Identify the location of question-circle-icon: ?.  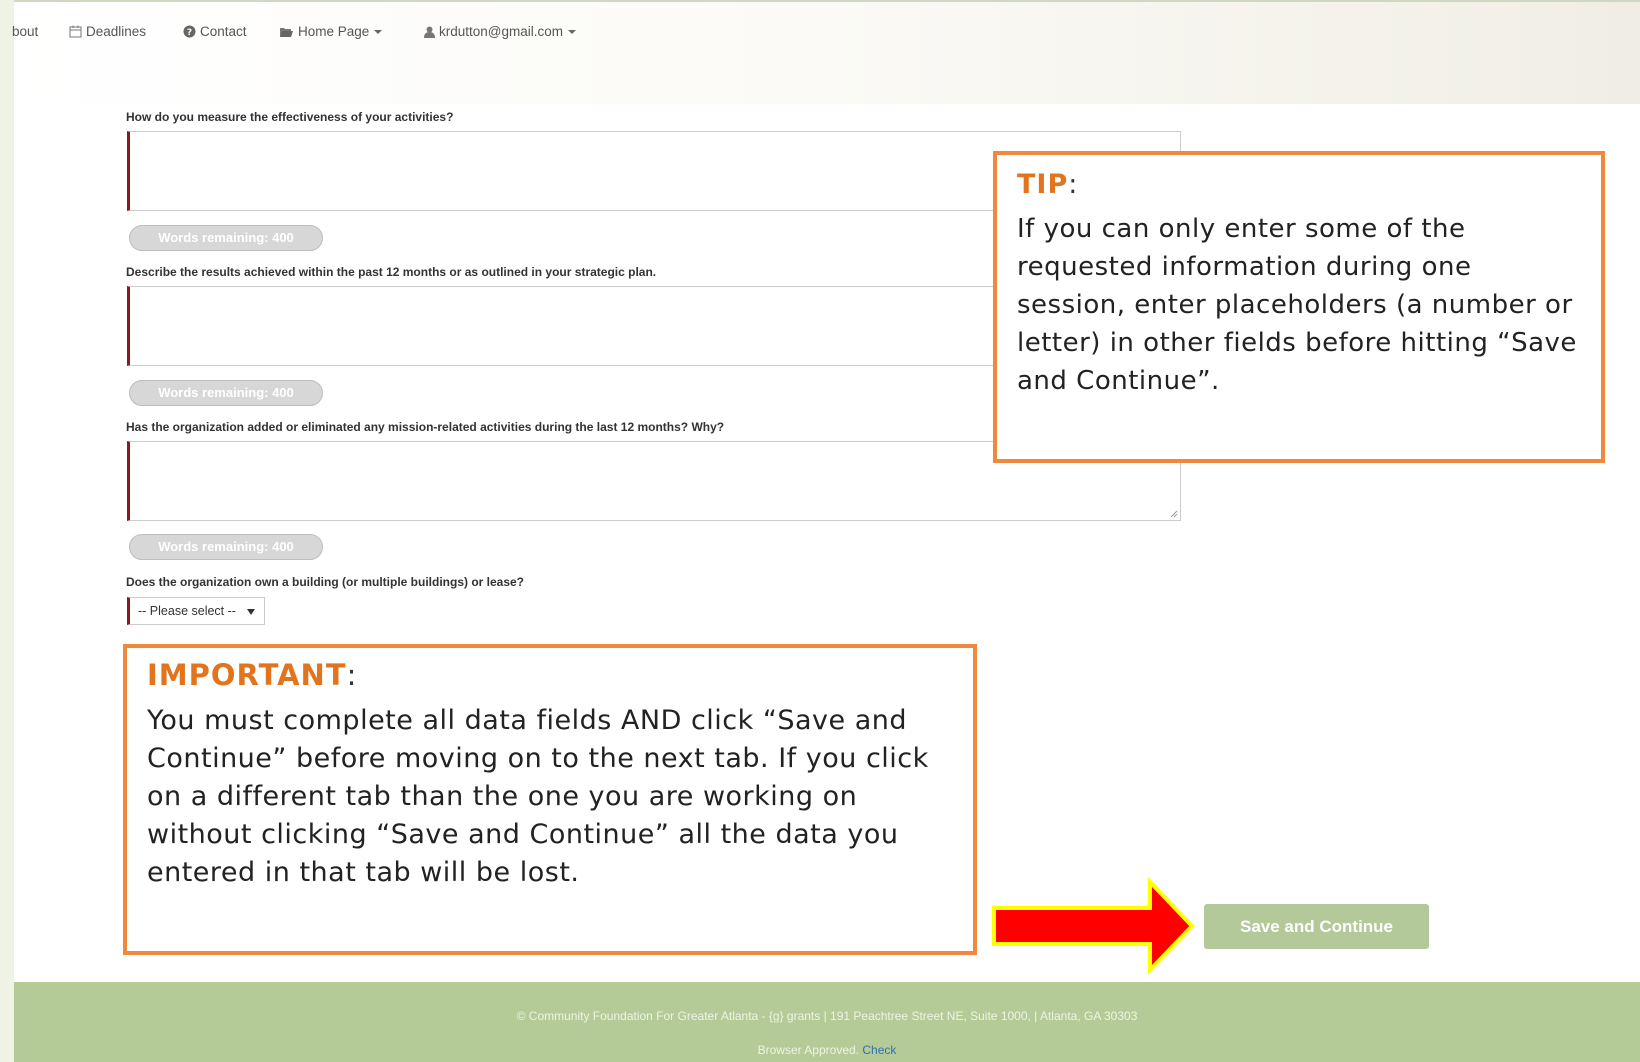
(189, 31).